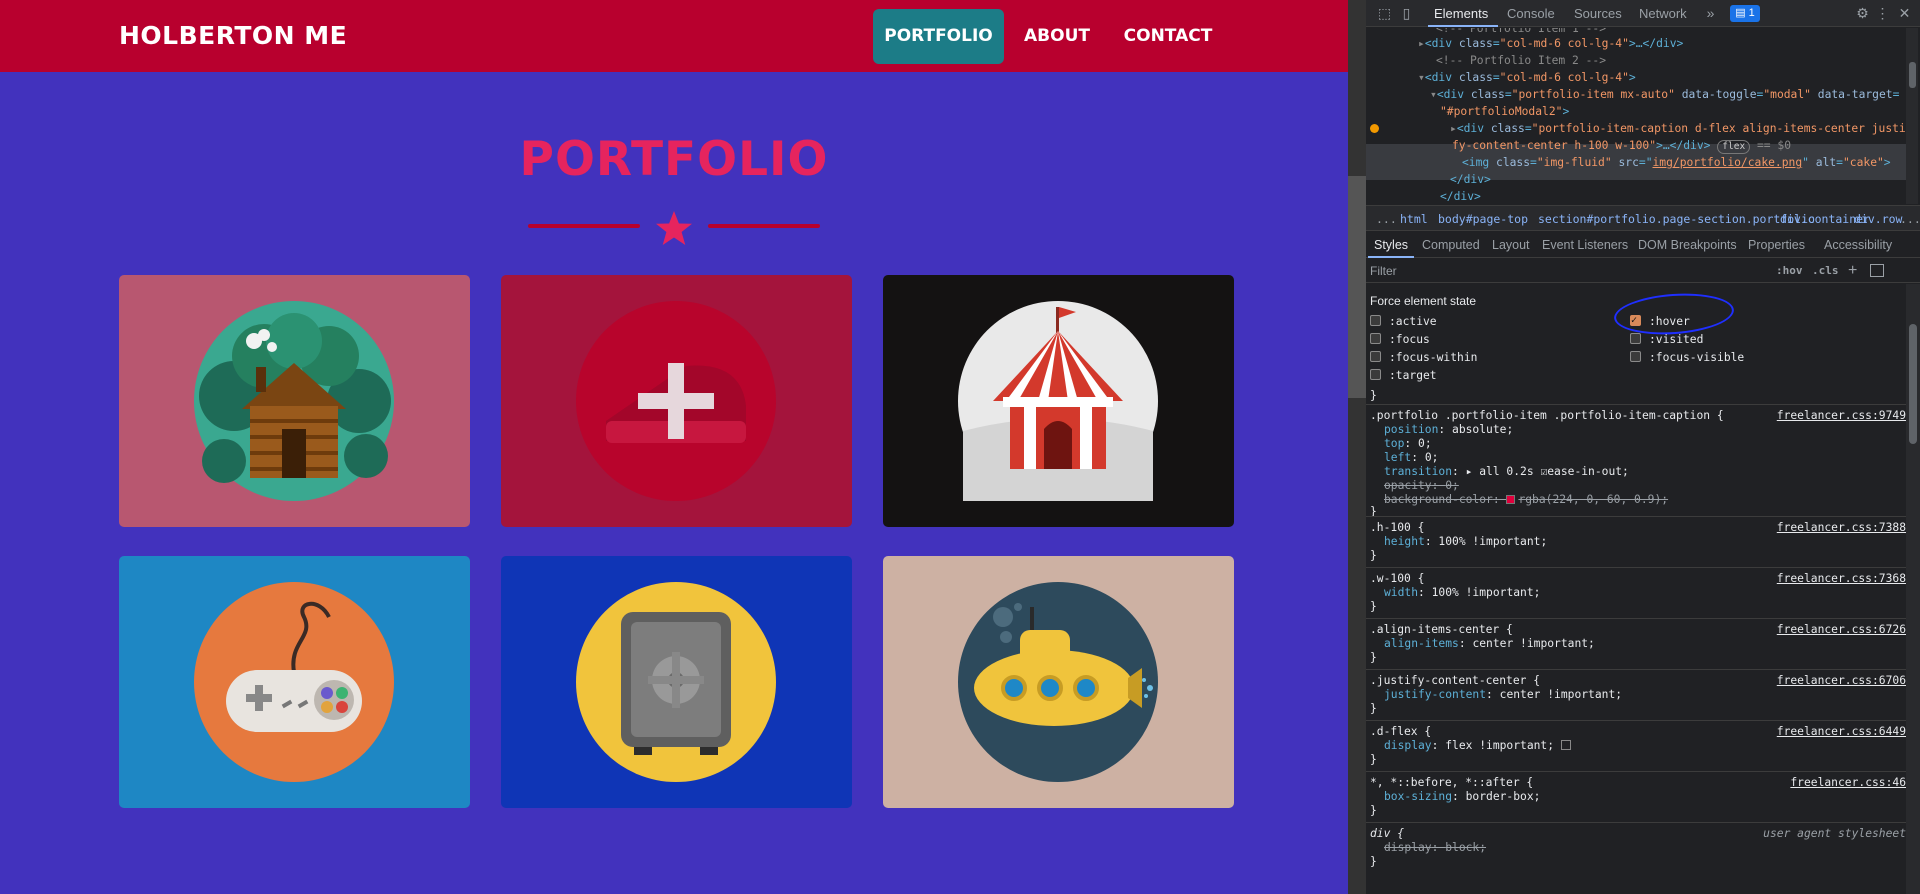 This screenshot has width=1920, height=894. I want to click on rule-source-link: freelancer.css:7388, so click(1841, 528).